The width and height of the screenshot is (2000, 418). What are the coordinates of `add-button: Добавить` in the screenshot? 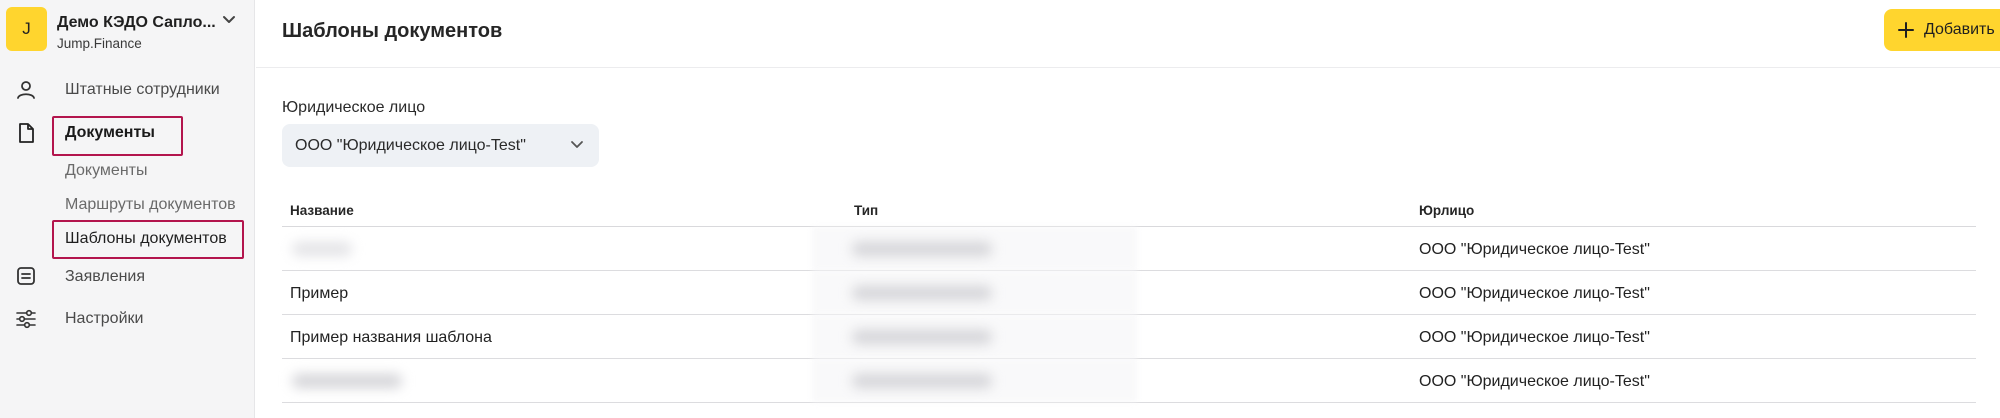 It's located at (1942, 30).